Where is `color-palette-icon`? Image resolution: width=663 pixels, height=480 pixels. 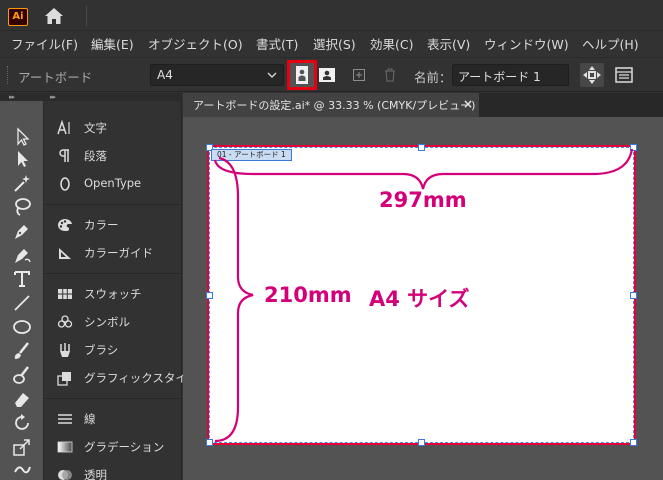
color-palette-icon is located at coordinates (65, 224).